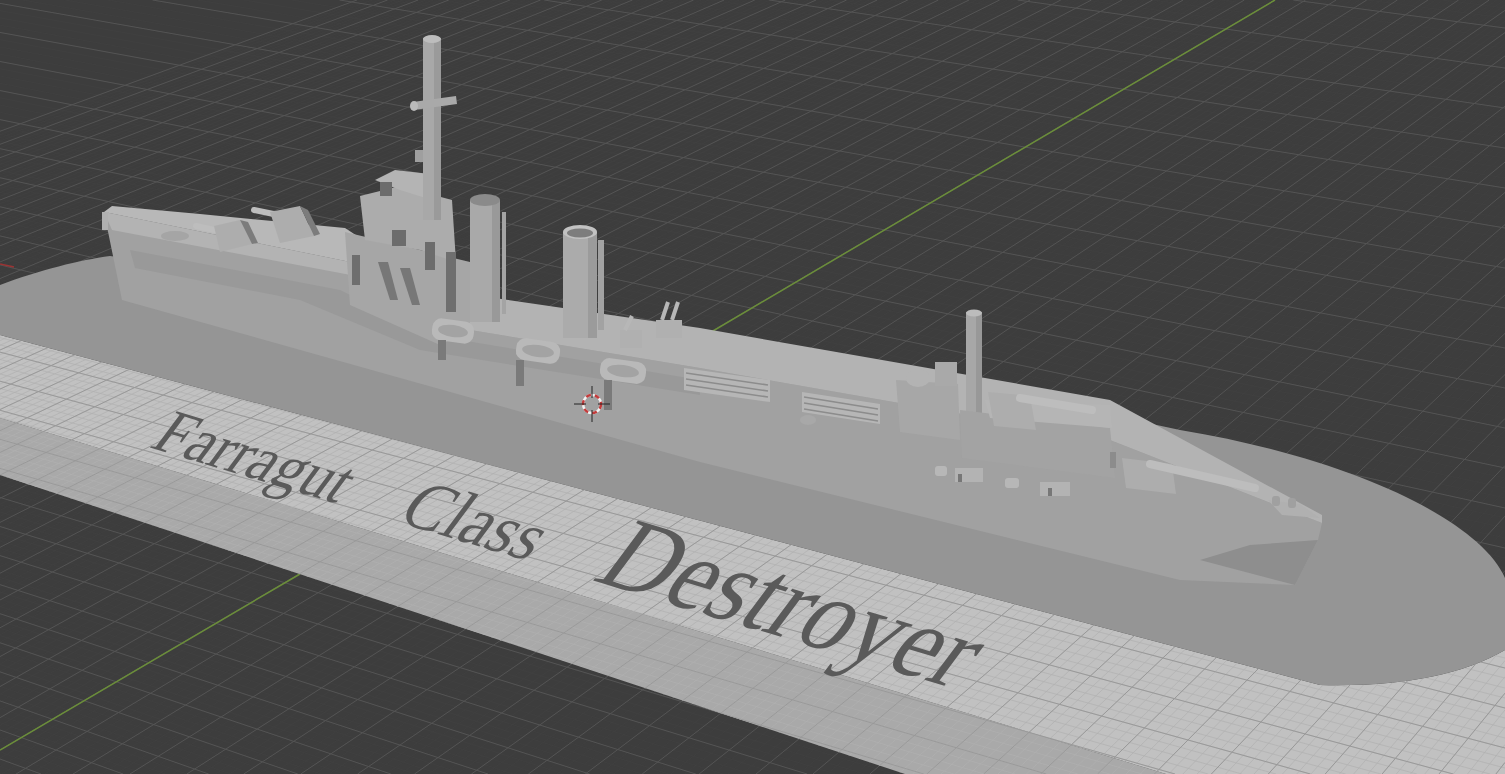 This screenshot has height=774, width=1505. I want to click on cursor-crosshair-icon, so click(592, 404).